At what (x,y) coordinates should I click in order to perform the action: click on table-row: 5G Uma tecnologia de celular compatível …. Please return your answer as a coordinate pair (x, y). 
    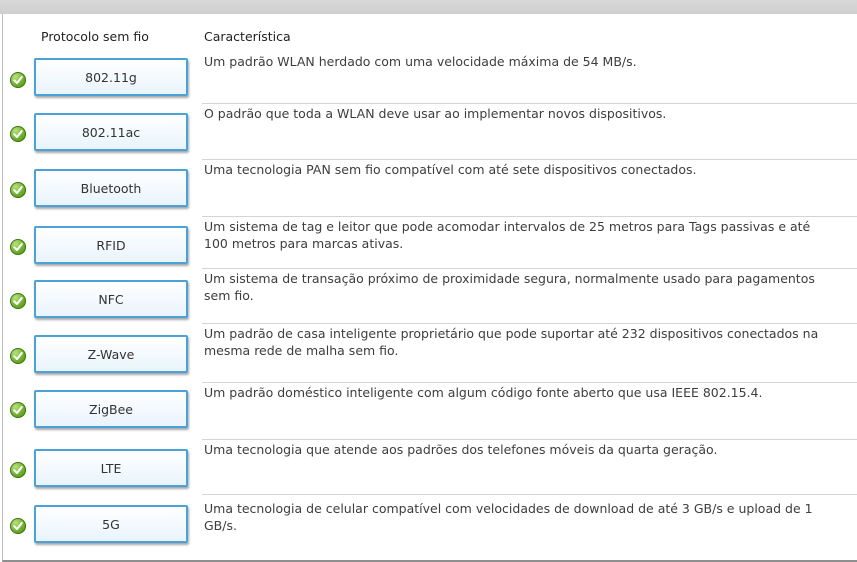
    Looking at the image, I should click on (430, 526).